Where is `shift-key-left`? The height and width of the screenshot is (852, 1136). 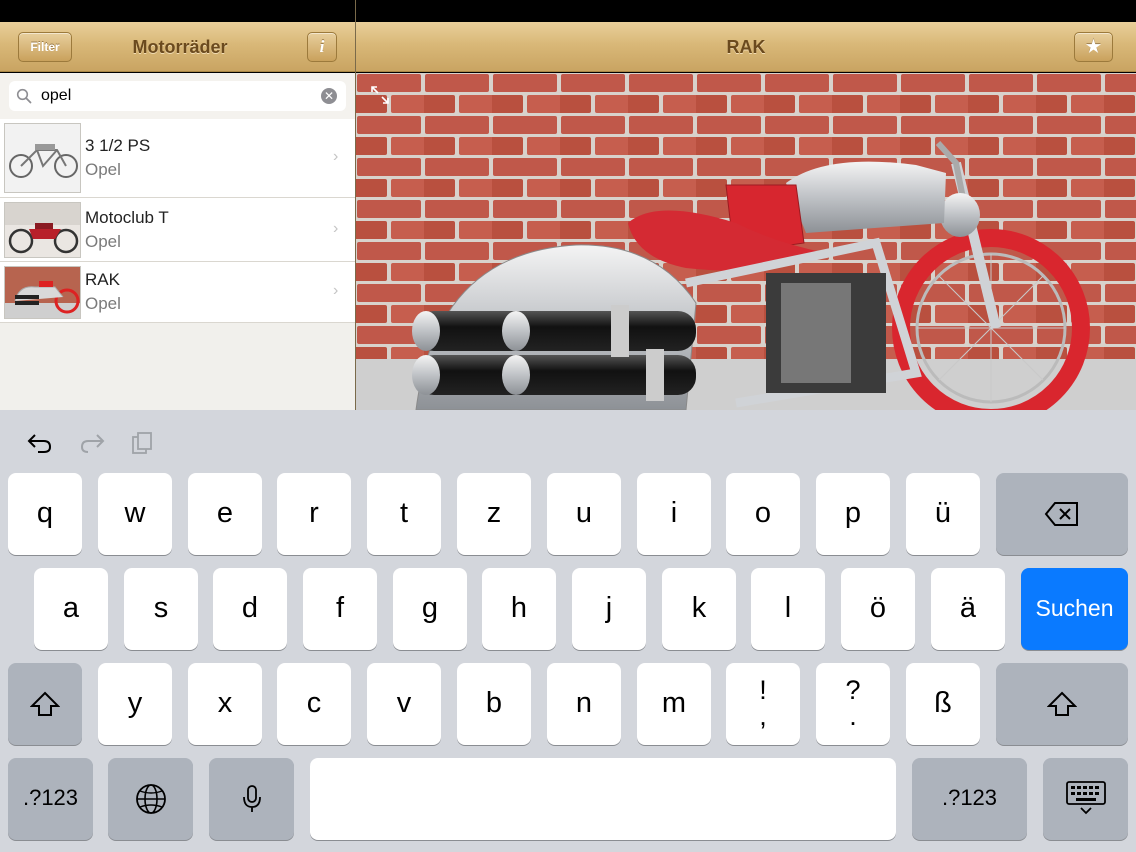 shift-key-left is located at coordinates (45, 704).